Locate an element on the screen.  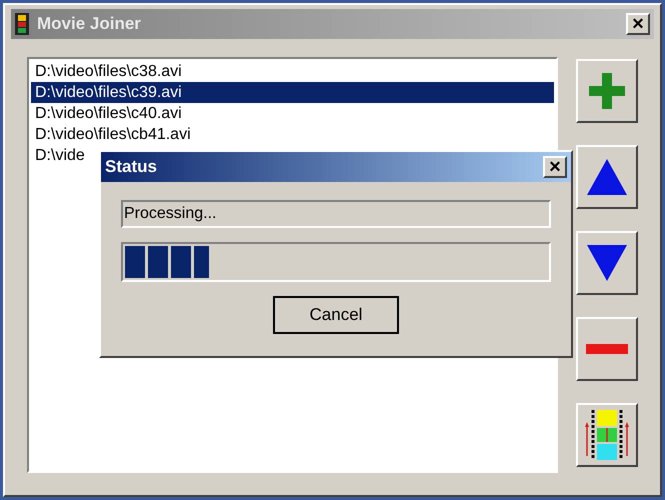
up-button is located at coordinates (607, 177).